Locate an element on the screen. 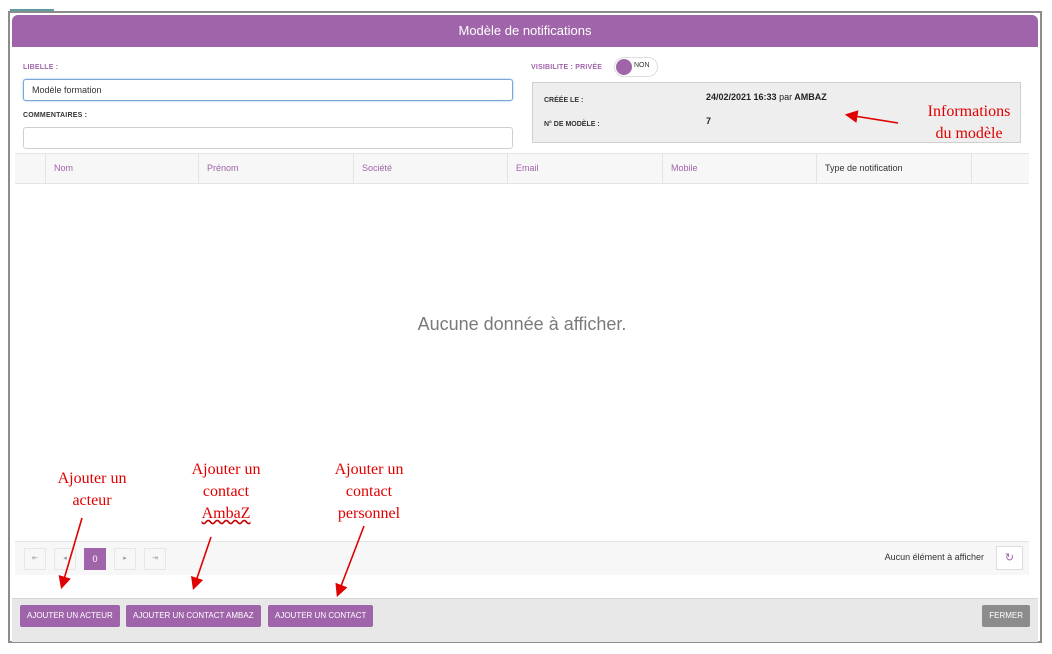 This screenshot has height=654, width=1052. created-user: AMBAZ is located at coordinates (810, 97).